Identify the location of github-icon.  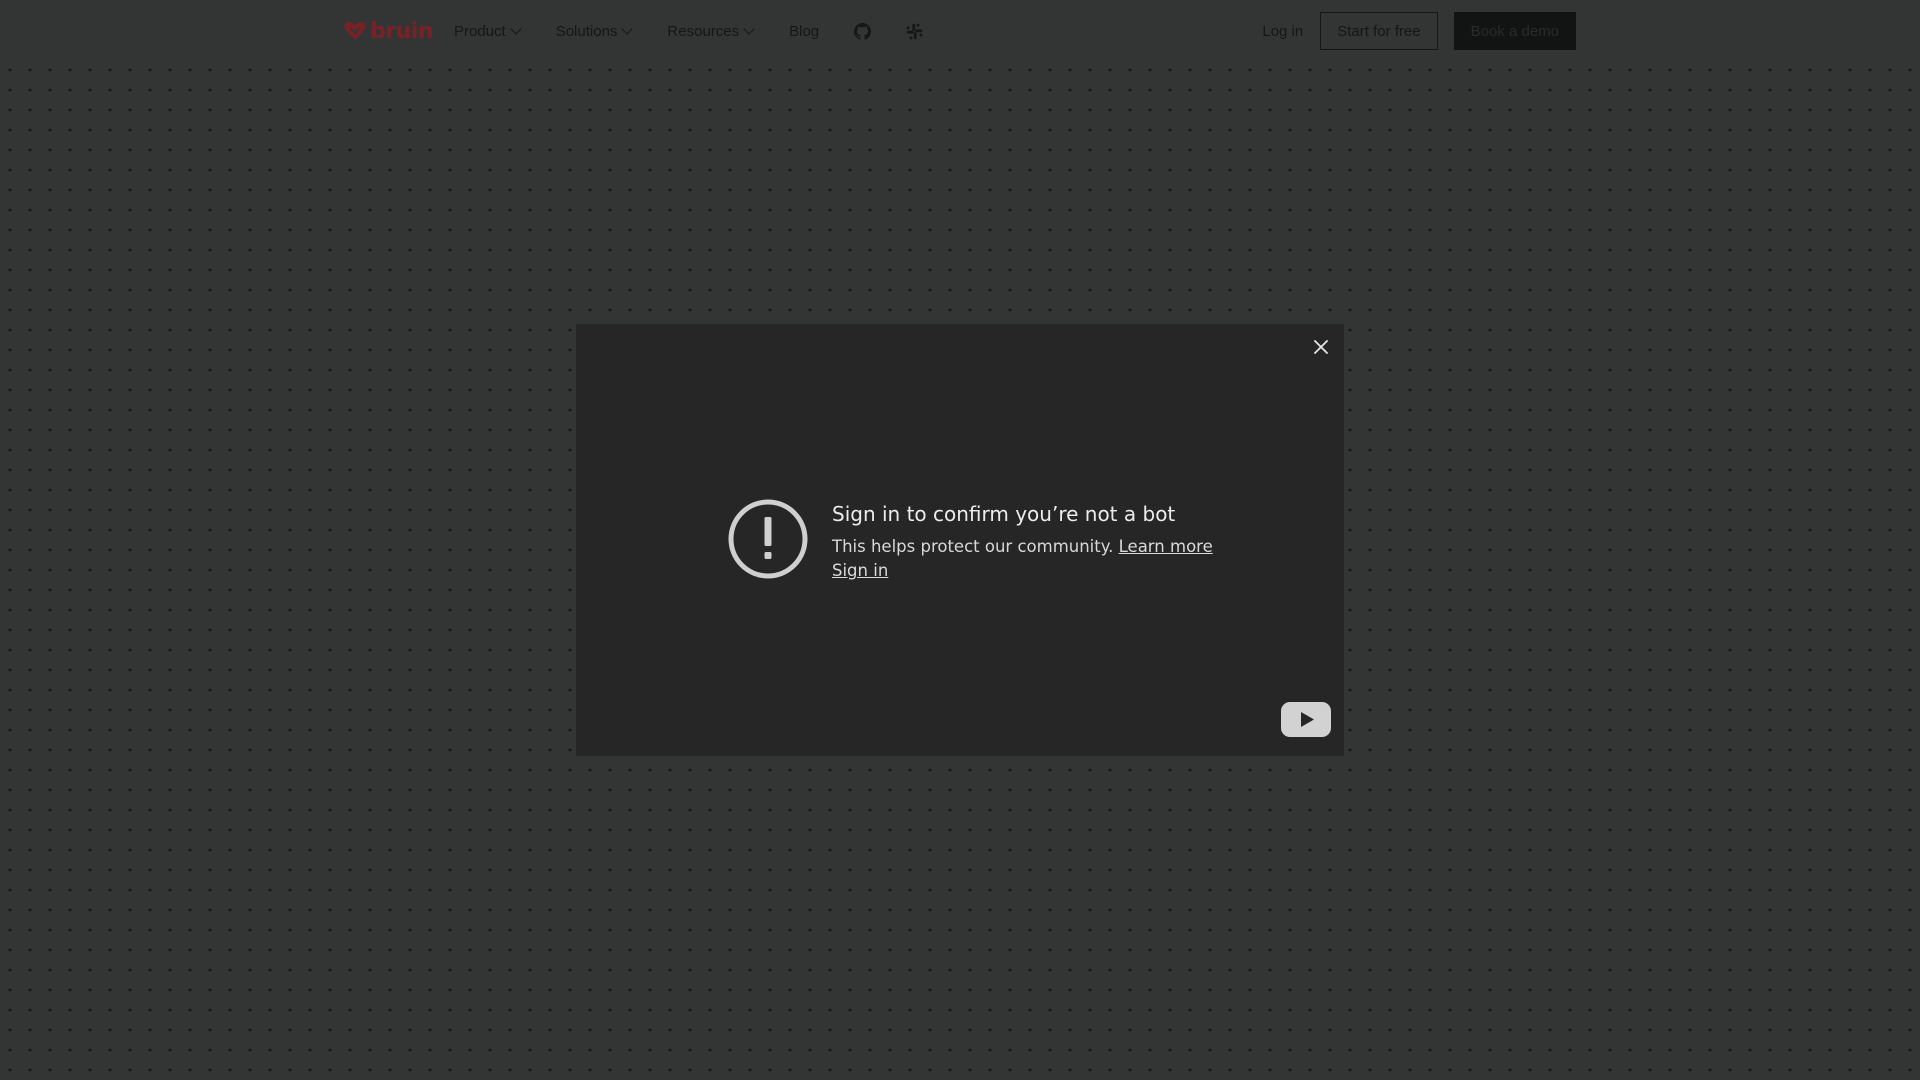
(862, 31).